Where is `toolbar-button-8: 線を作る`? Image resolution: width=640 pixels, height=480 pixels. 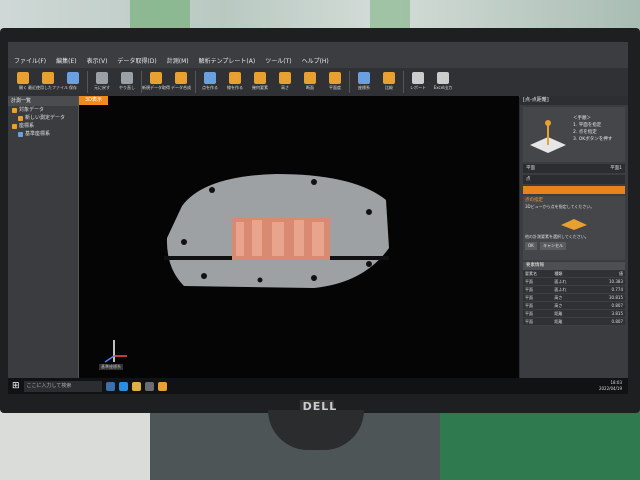
toolbar-button-8: 線を作る is located at coordinates (235, 82).